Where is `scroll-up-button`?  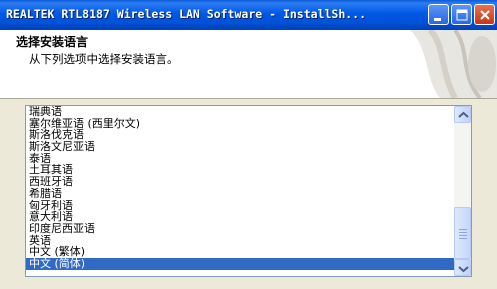 scroll-up-button is located at coordinates (462, 114).